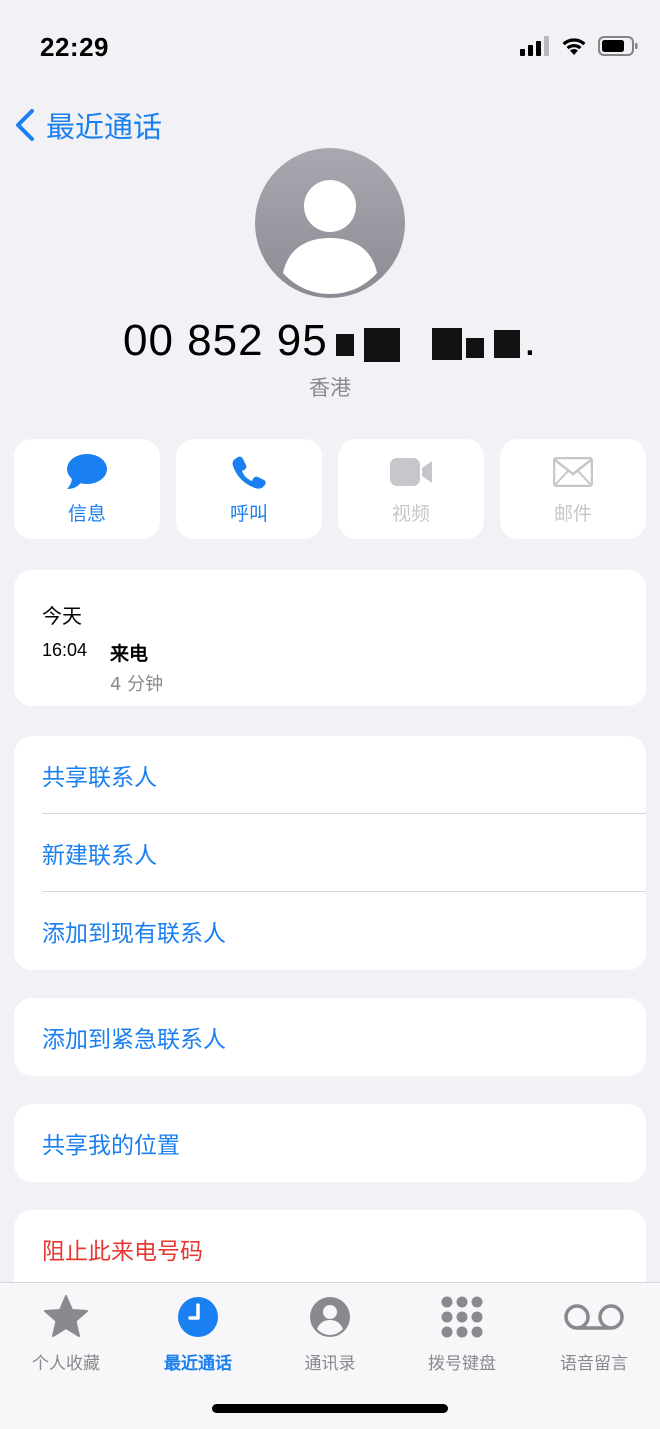  I want to click on call-button: 呼叫, so click(249, 489).